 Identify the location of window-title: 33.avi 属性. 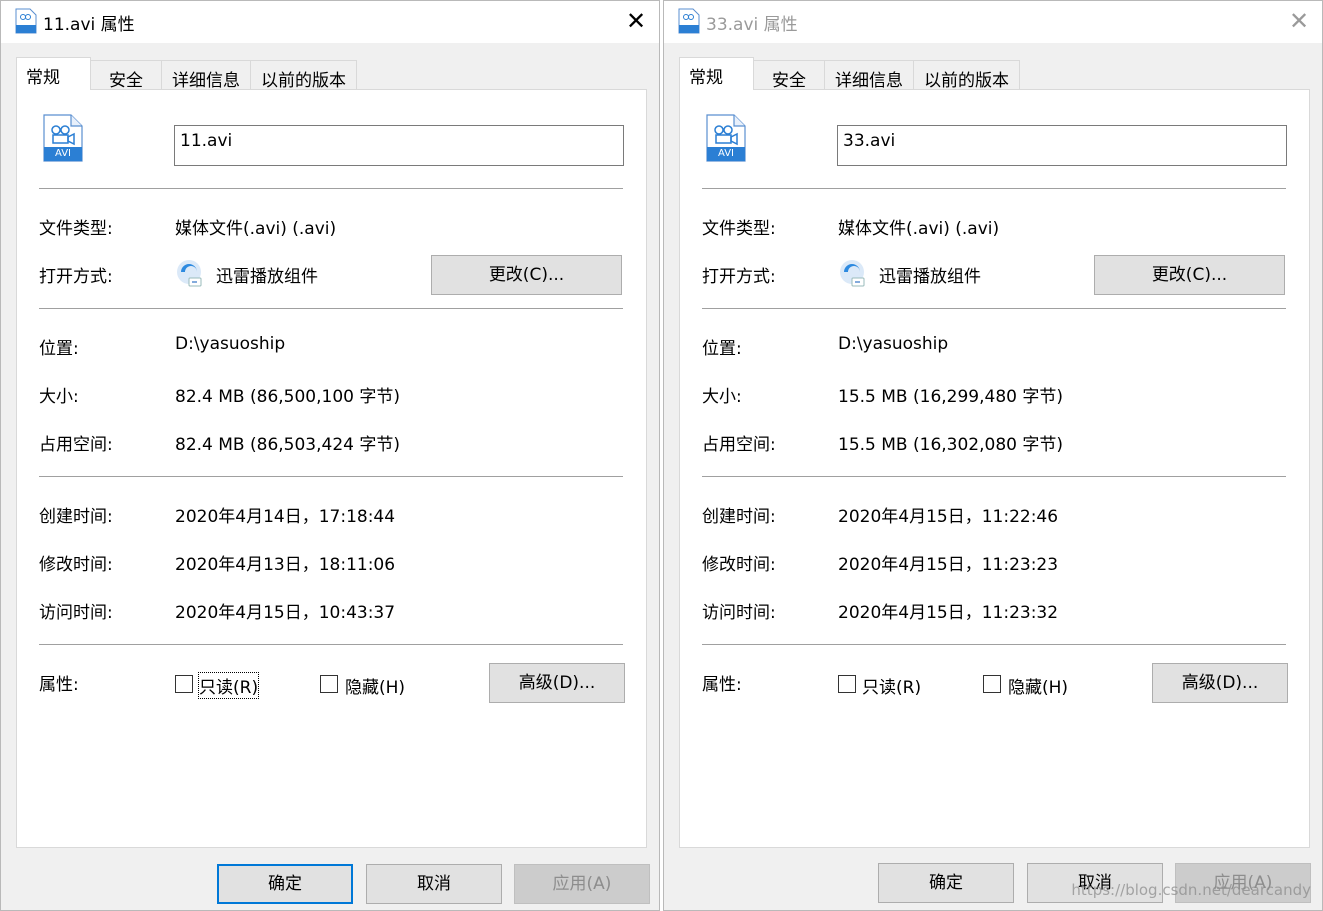
(752, 25).